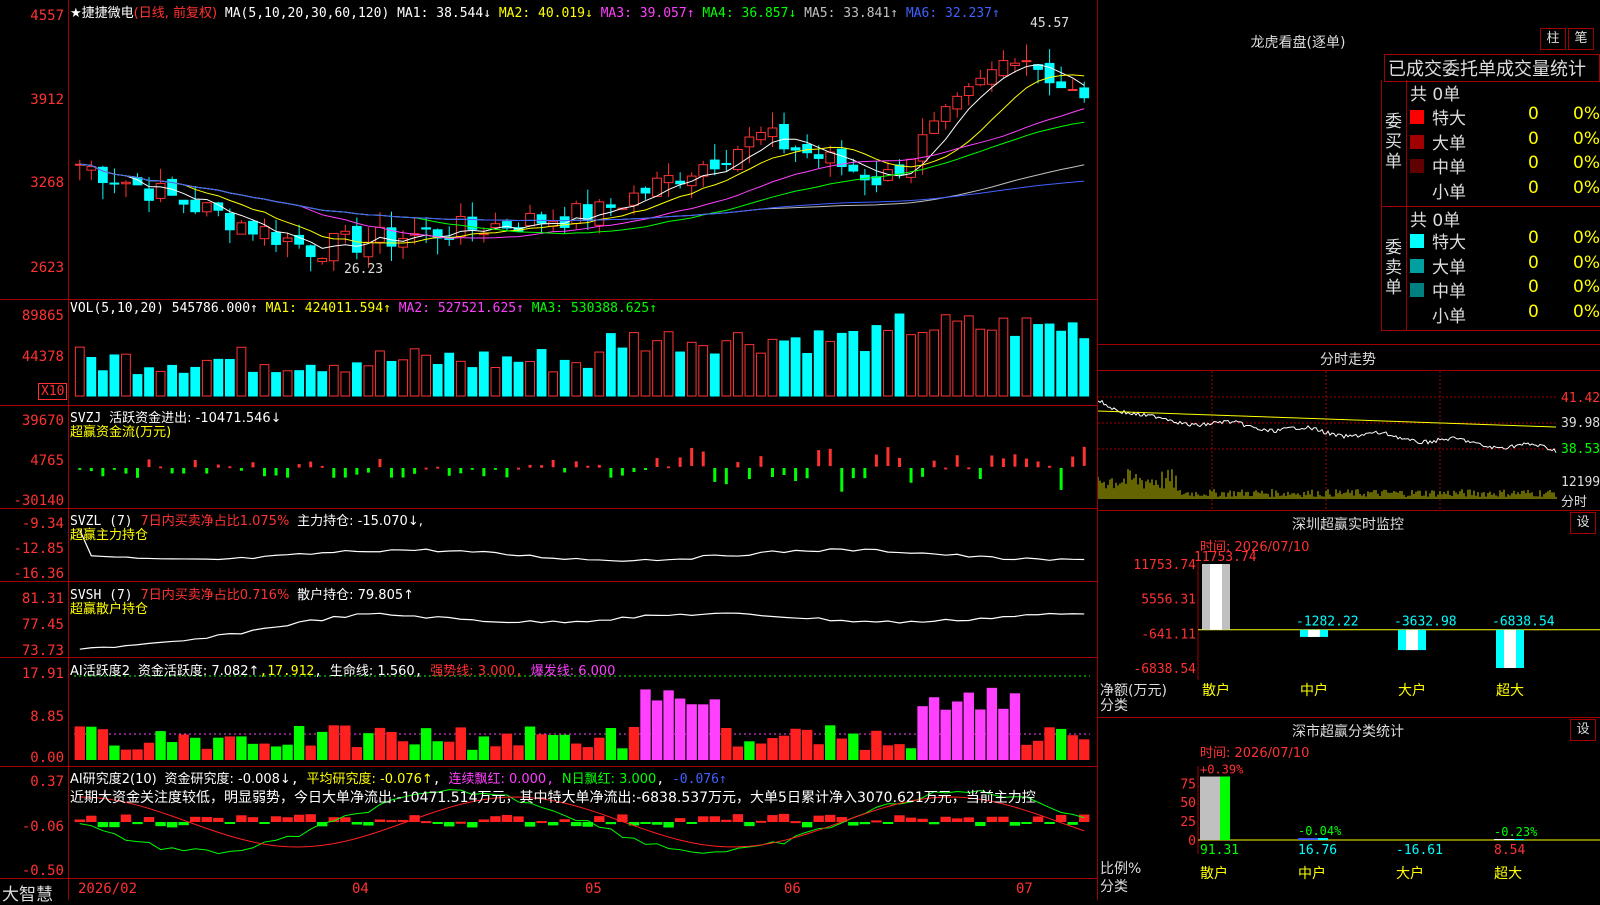 This screenshot has height=905, width=1600. Describe the element at coordinates (1425, 622) in the screenshot. I see `monitor-value-label: -3632.98` at that location.